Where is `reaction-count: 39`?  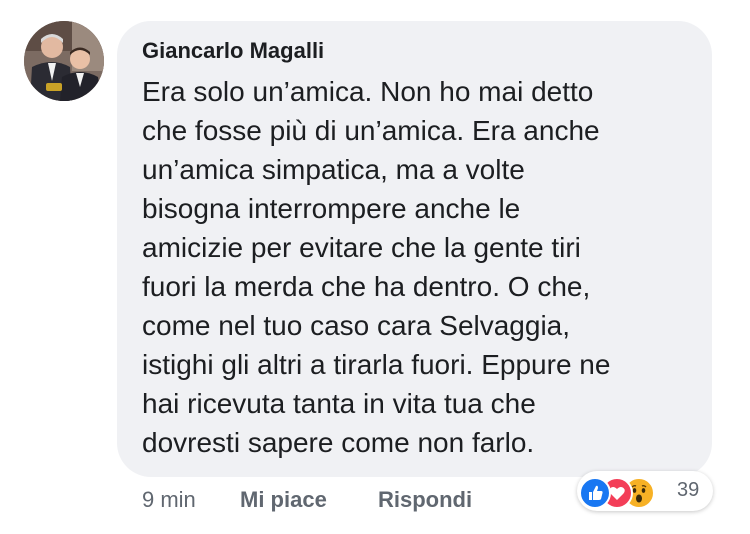 reaction-count: 39 is located at coordinates (688, 490).